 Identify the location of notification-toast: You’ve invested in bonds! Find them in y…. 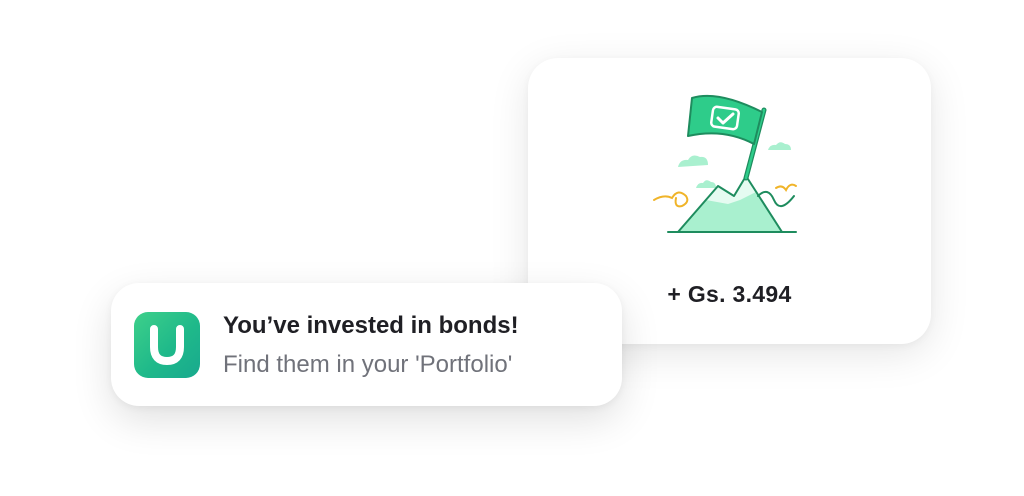
(366, 344).